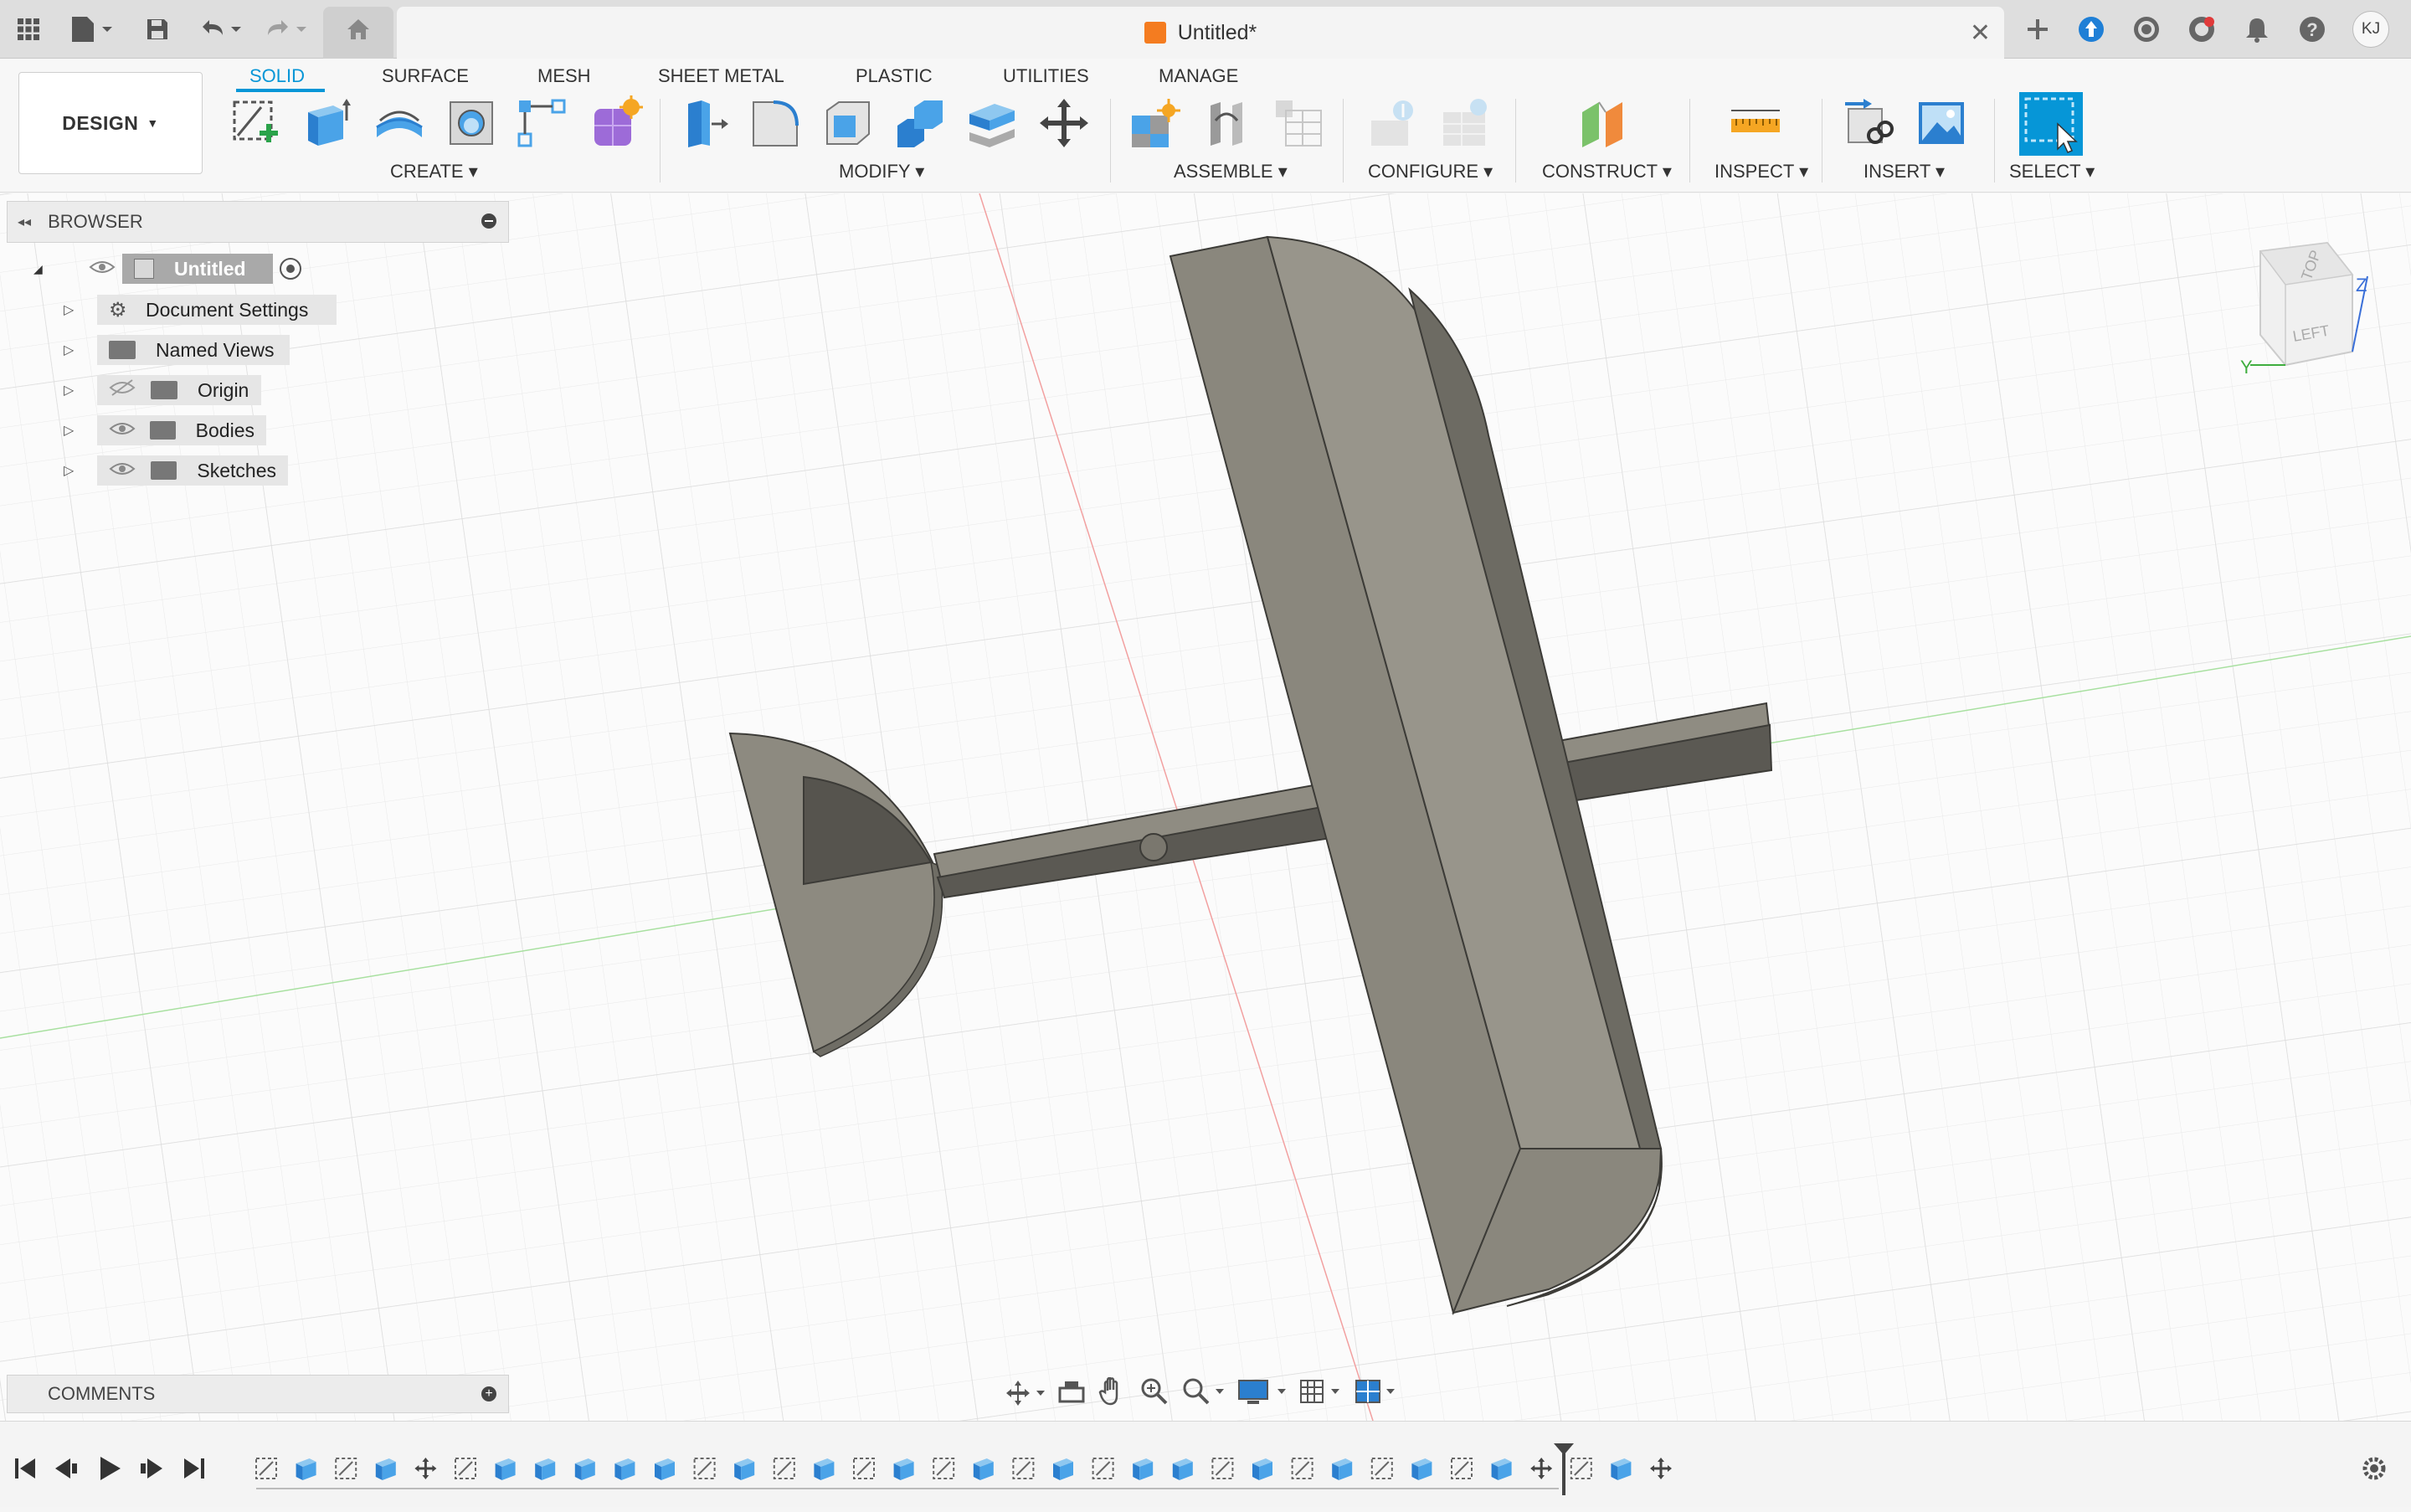  I want to click on viewports-icon, so click(1380, 1393).